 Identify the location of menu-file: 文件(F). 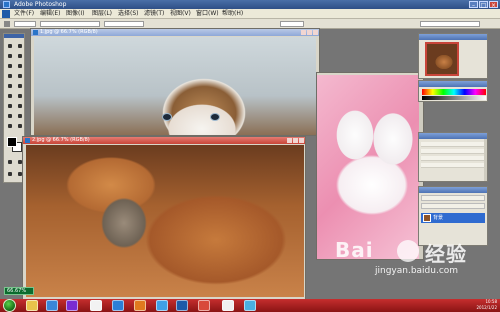
(24, 14).